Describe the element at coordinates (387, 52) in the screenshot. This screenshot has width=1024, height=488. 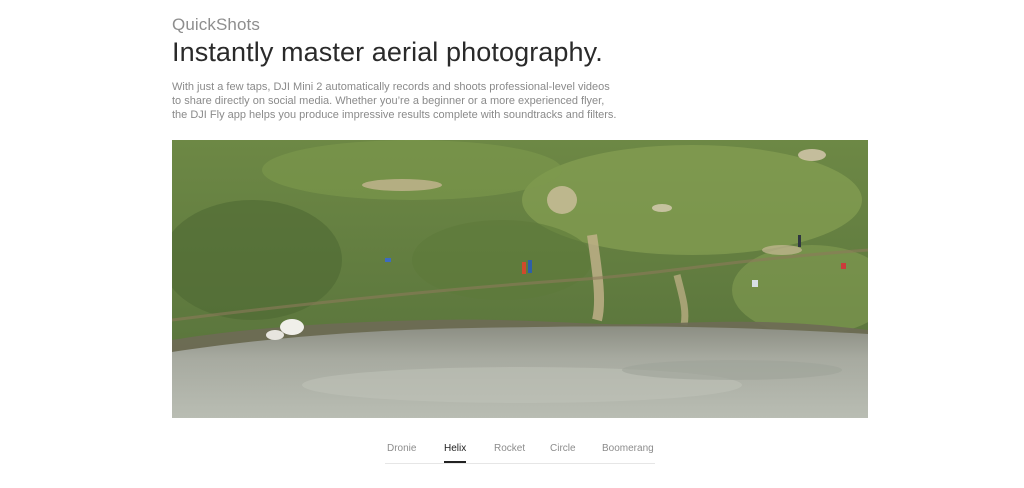
I see `section-headline: Instantly master aerial photography.` at that location.